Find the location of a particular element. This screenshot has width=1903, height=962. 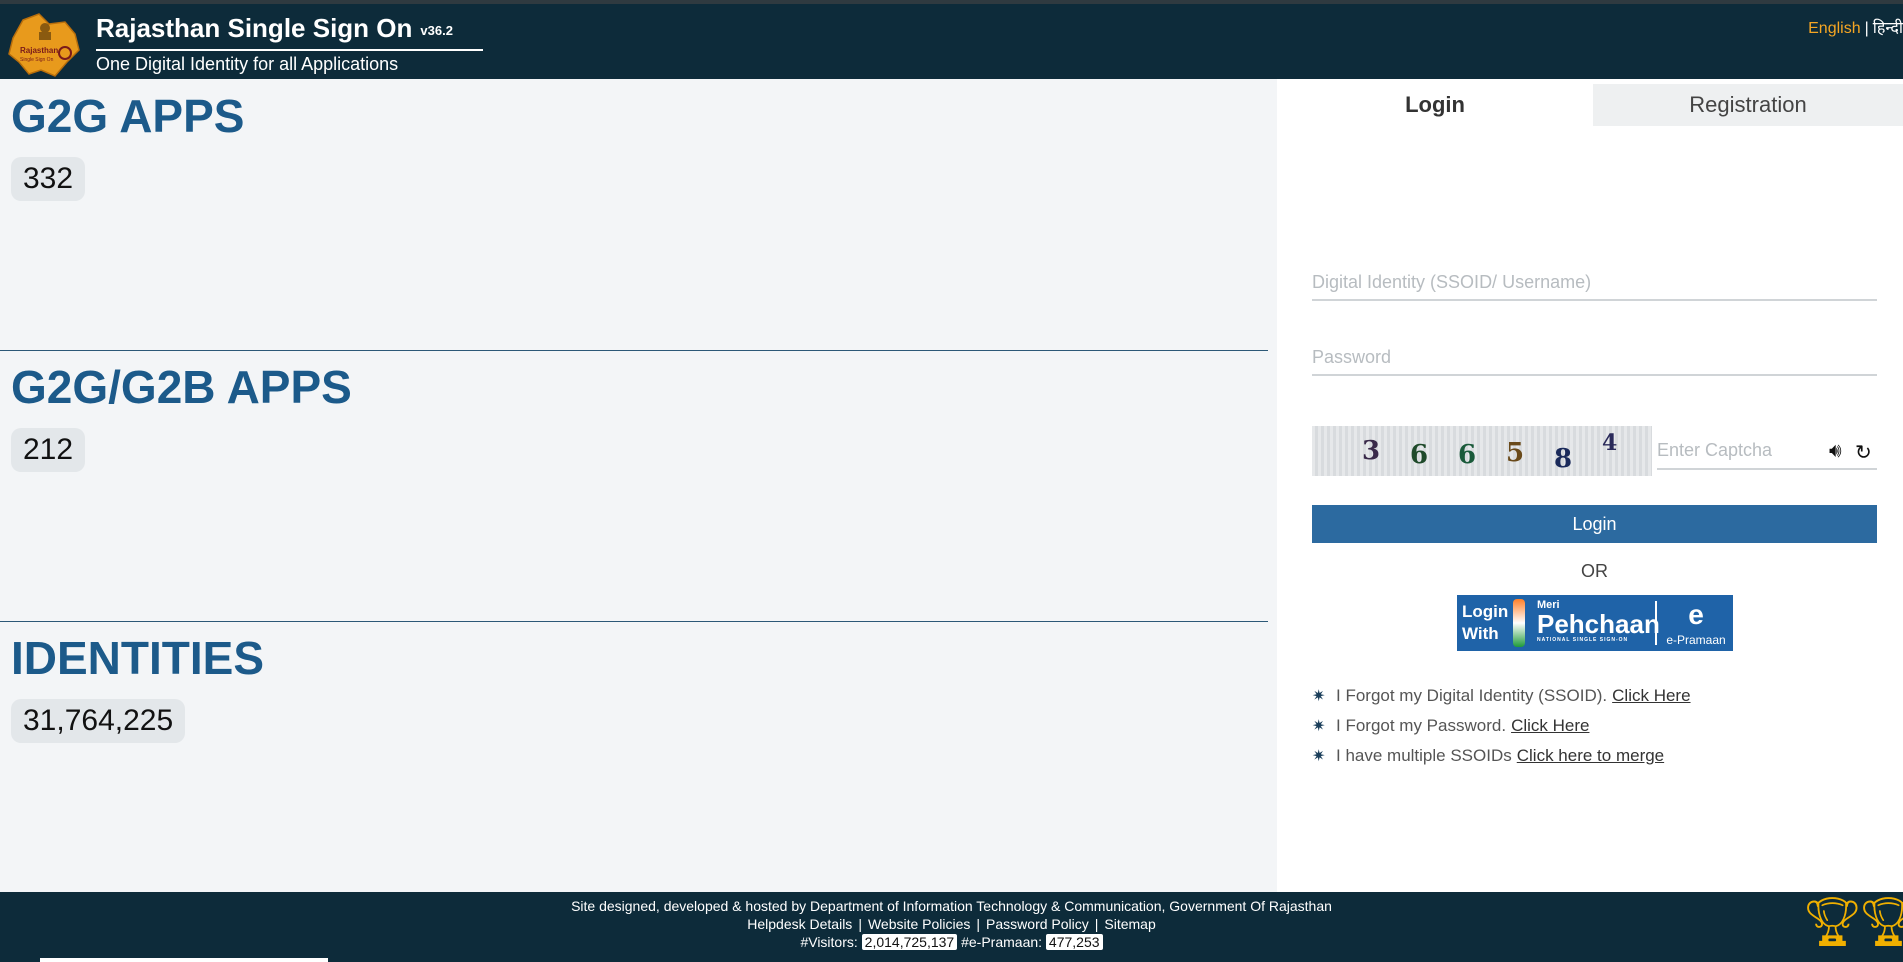

lang-hindi-link: हिन्दी is located at coordinates (1888, 28).